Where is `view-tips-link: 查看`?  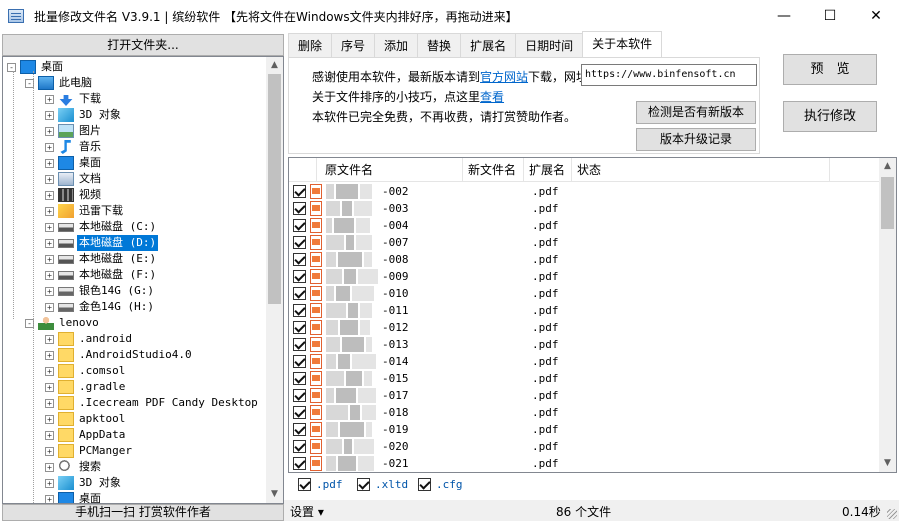
view-tips-link: 查看 is located at coordinates (492, 97).